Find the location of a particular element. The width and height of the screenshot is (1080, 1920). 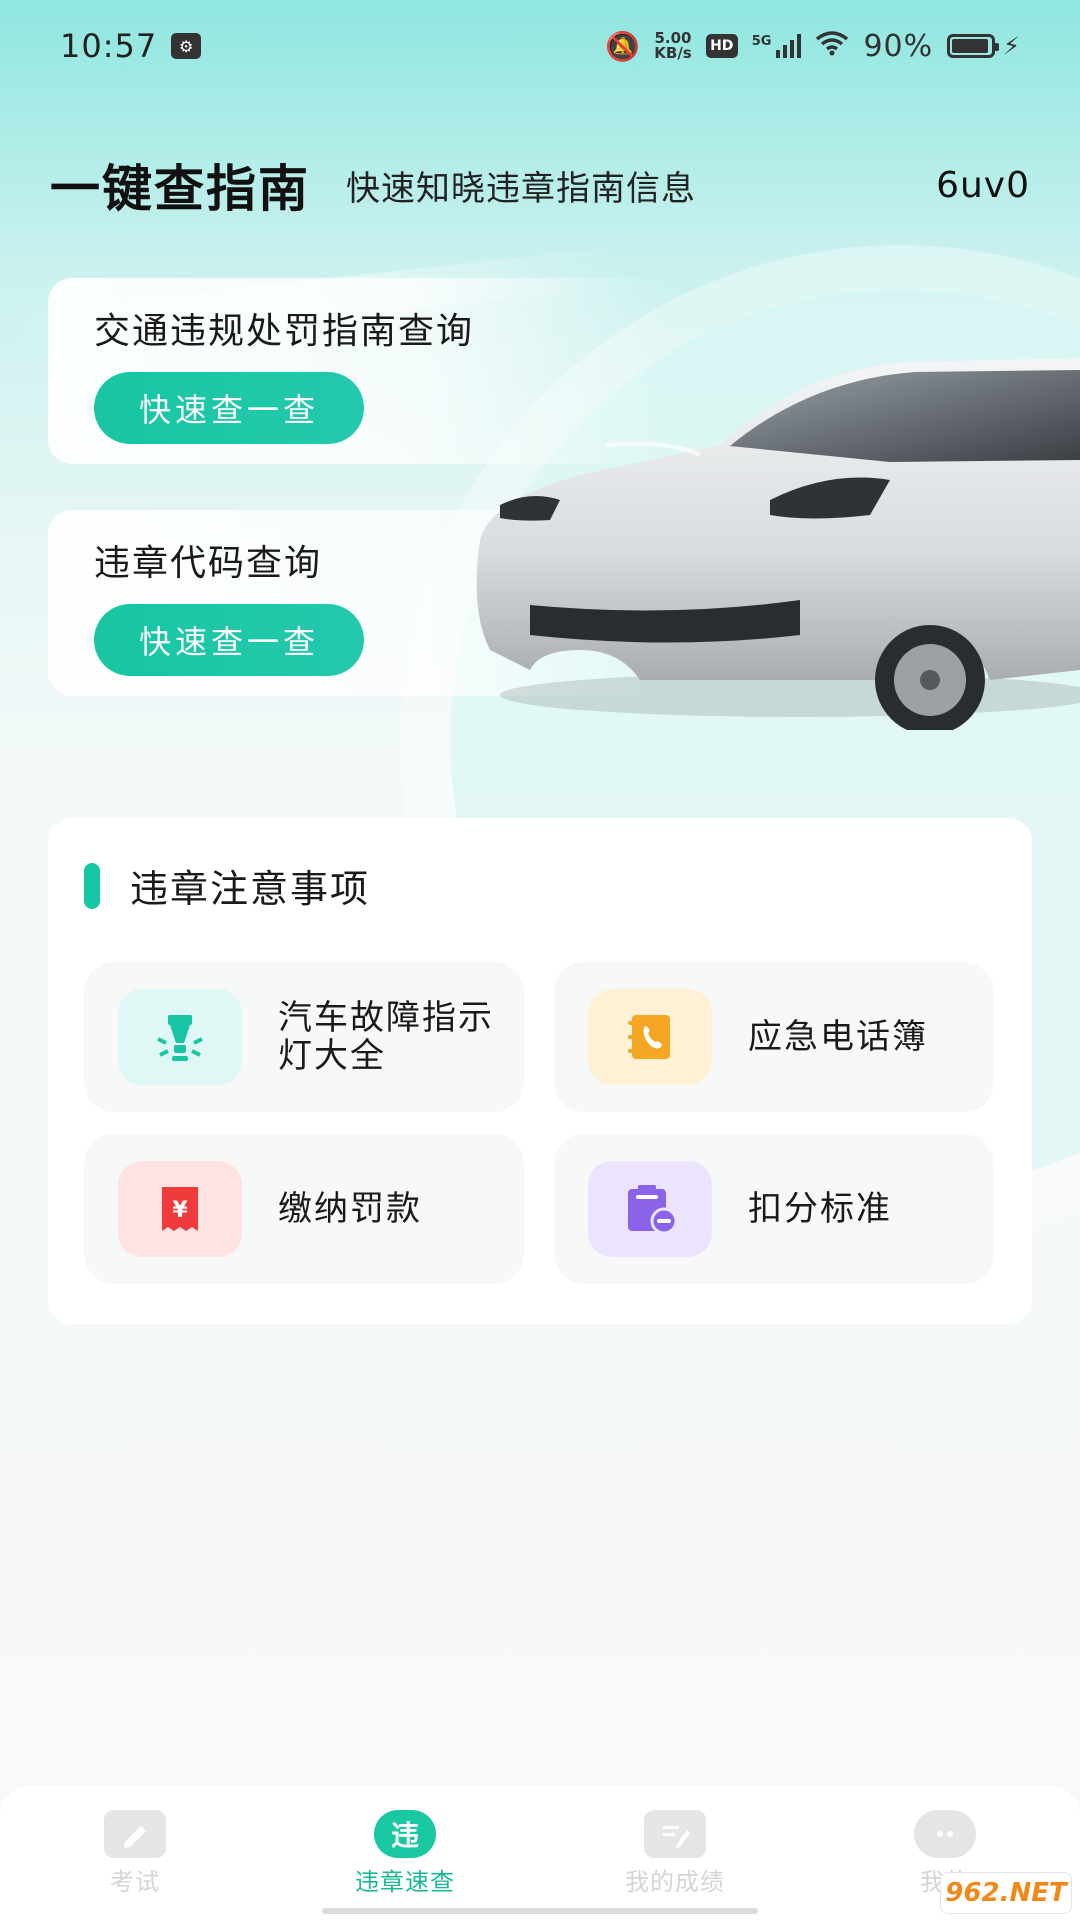

battery-percent: 90% is located at coordinates (898, 46).